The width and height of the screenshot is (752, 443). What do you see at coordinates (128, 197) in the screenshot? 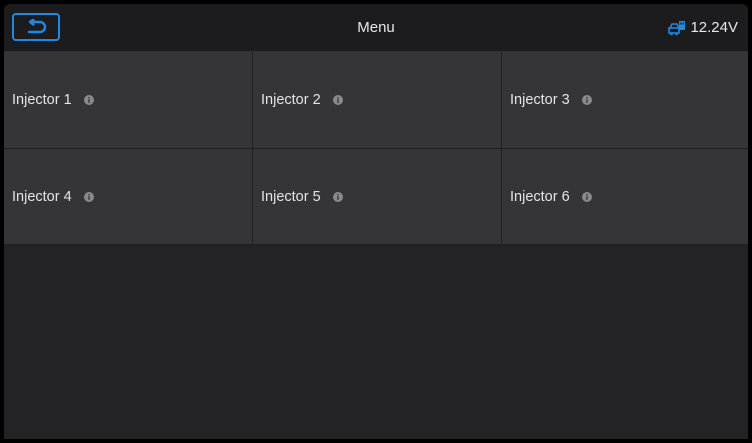
I see `menu-item-injector-4: Injector 4` at bounding box center [128, 197].